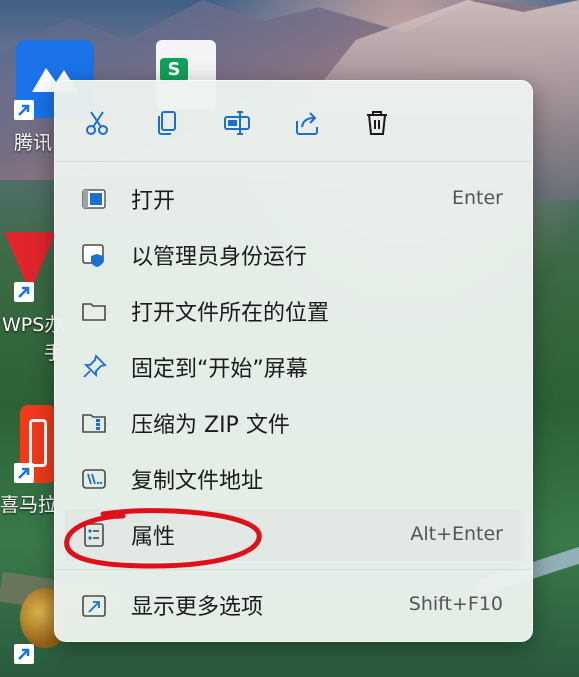 The image size is (579, 677). What do you see at coordinates (93, 255) in the screenshot?
I see `admin-shield-icon` at bounding box center [93, 255].